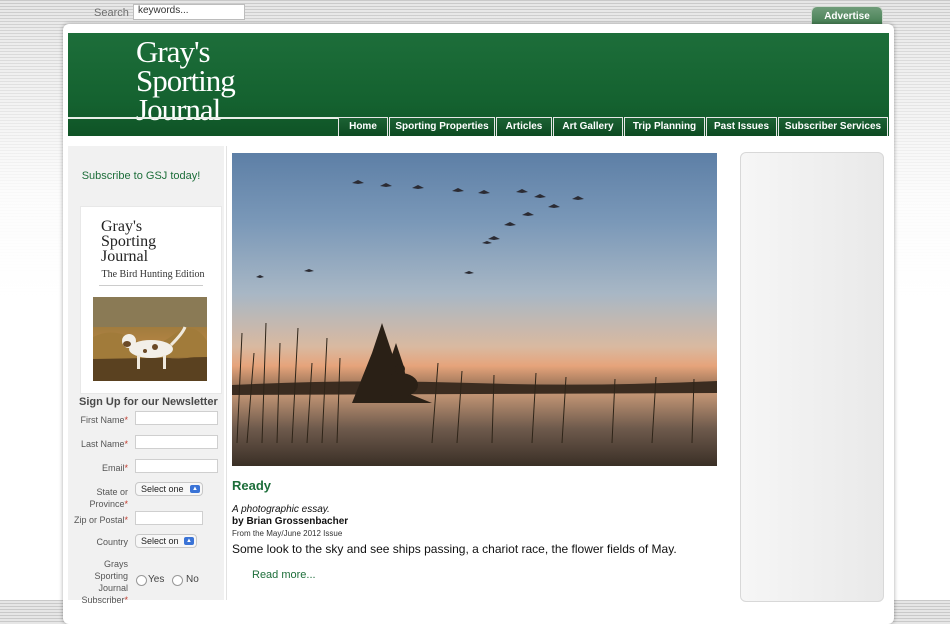  Describe the element at coordinates (176, 466) in the screenshot. I see `email-field` at that location.